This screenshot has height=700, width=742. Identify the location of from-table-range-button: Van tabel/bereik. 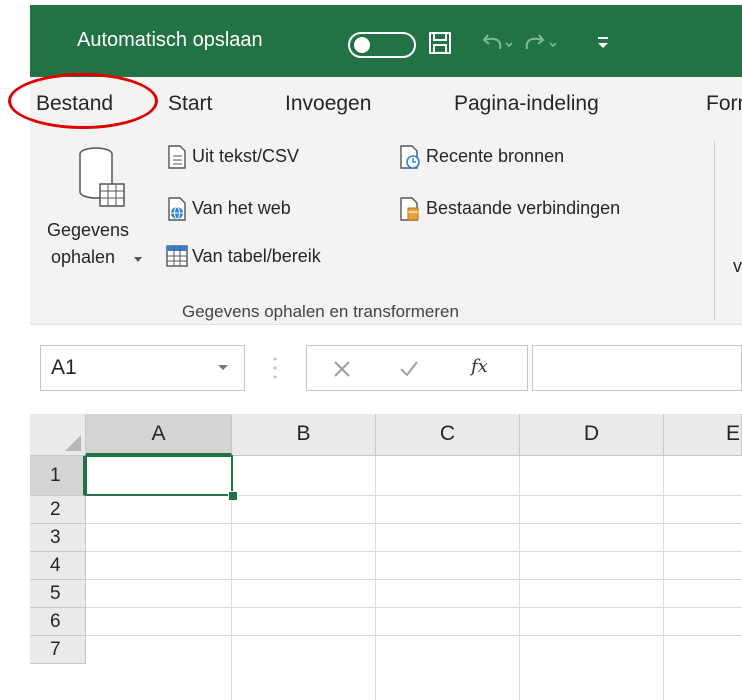
(271, 259).